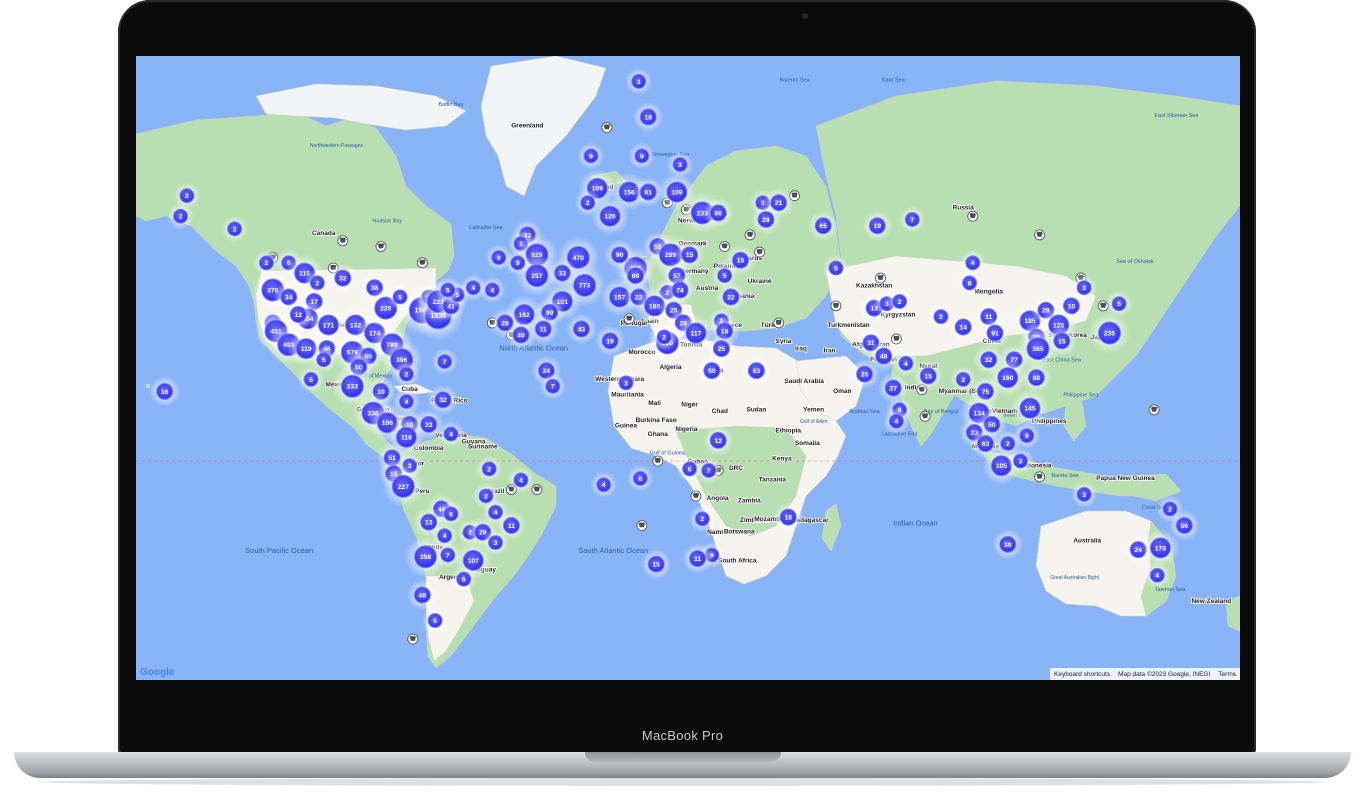 This screenshot has height=797, width=1365. What do you see at coordinates (963, 327) in the screenshot?
I see `cluster-marker: 14` at bounding box center [963, 327].